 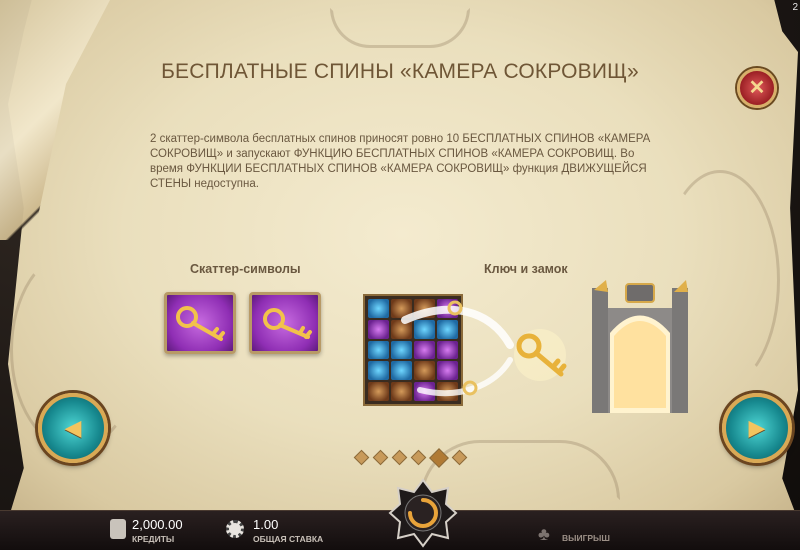 What do you see at coordinates (157, 524) in the screenshot?
I see `credits-value: 2,000.00` at bounding box center [157, 524].